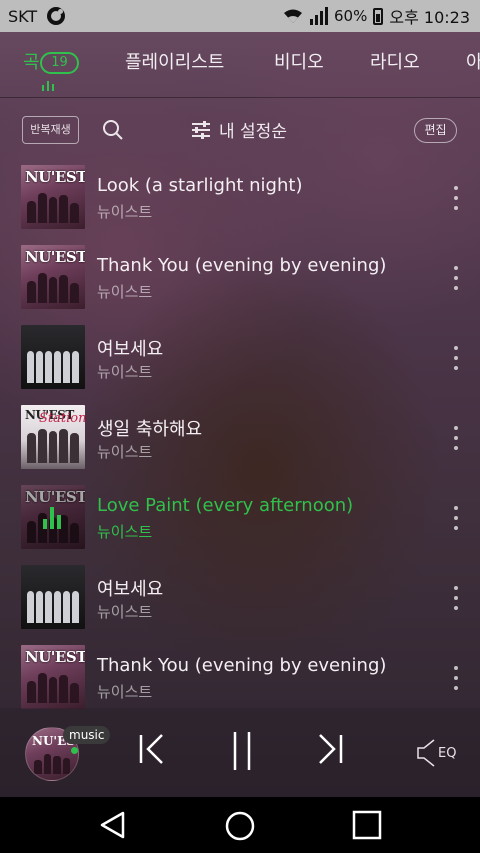 The height and width of the screenshot is (853, 480). I want to click on tab-playlist: 플레이리스트, so click(174, 61).